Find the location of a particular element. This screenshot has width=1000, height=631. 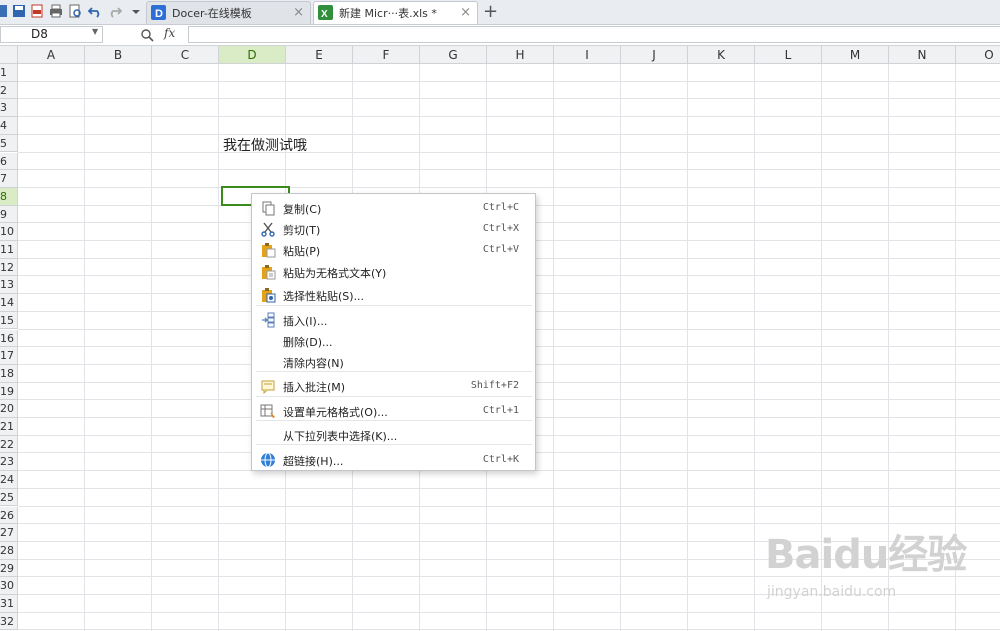

export-pdf-icon is located at coordinates (37, 11).